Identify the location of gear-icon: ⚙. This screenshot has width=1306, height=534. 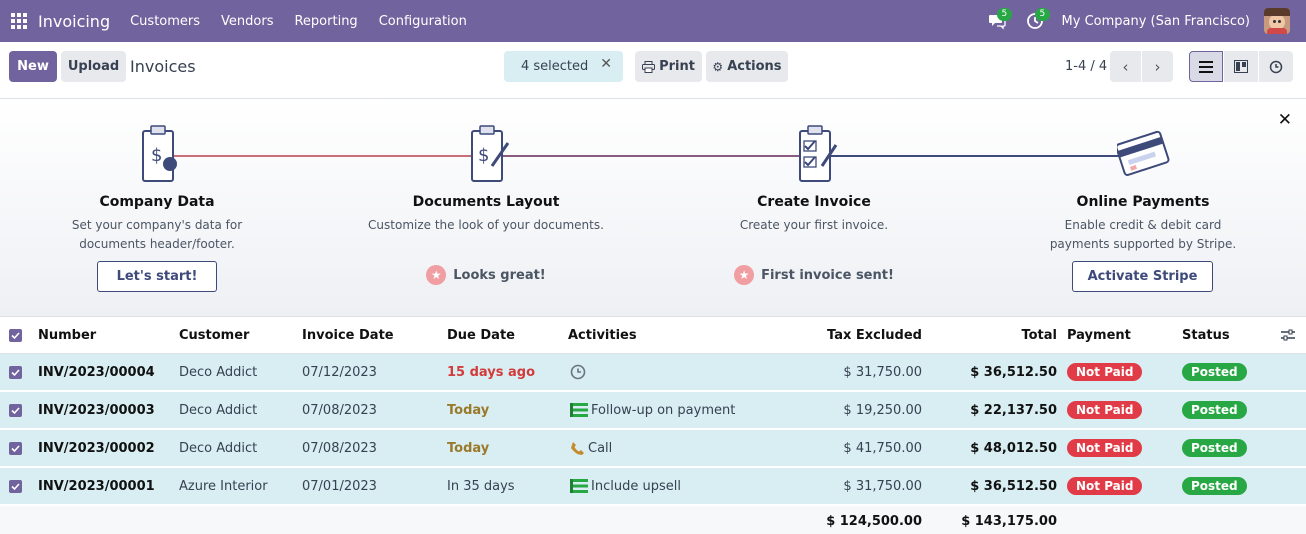
(718, 66).